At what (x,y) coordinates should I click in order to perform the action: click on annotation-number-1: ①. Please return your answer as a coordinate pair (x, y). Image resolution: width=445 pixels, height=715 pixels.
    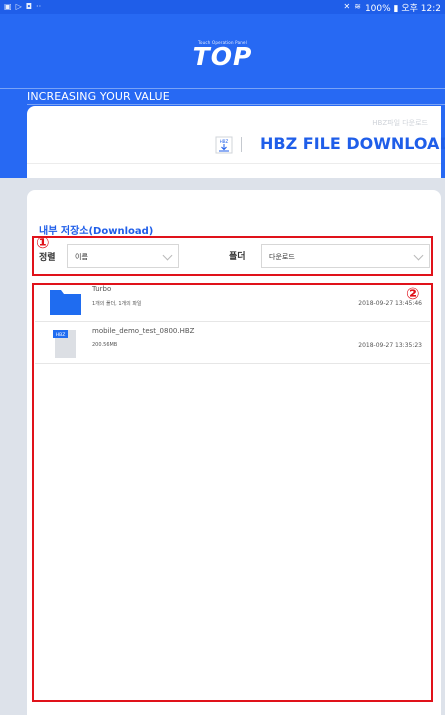
    Looking at the image, I should click on (43, 242).